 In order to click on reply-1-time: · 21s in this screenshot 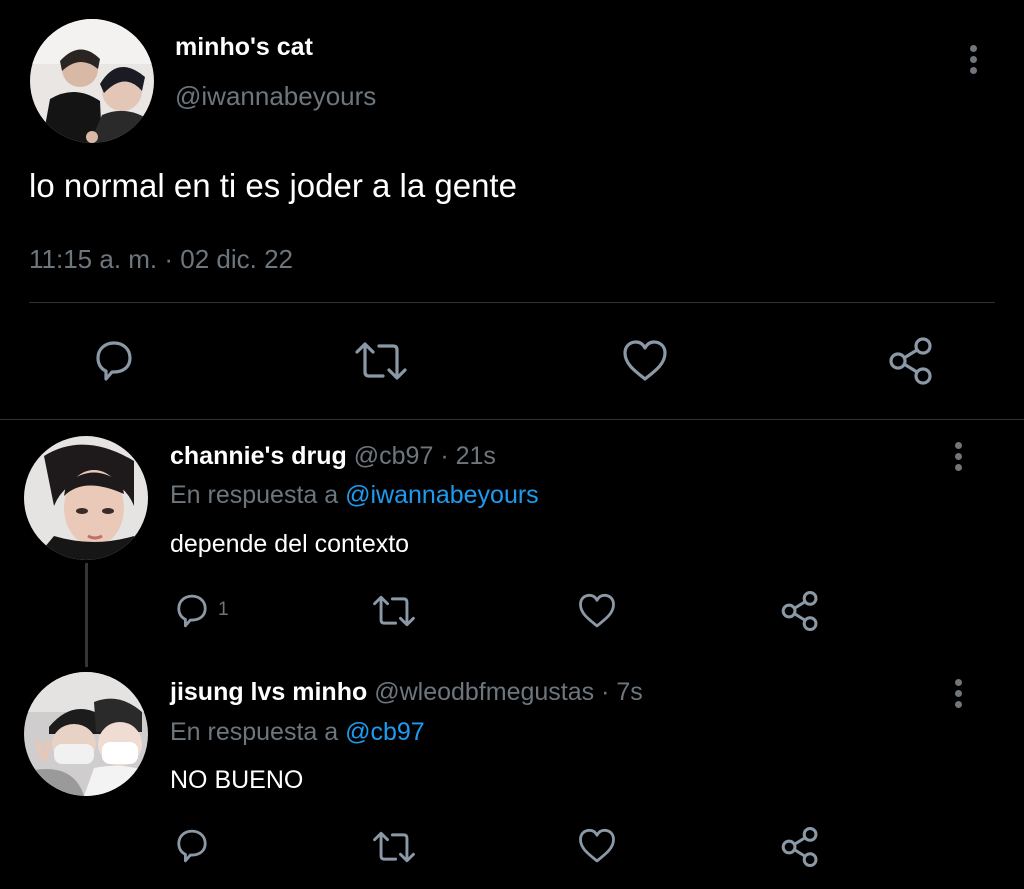, I will do `click(468, 456)`.